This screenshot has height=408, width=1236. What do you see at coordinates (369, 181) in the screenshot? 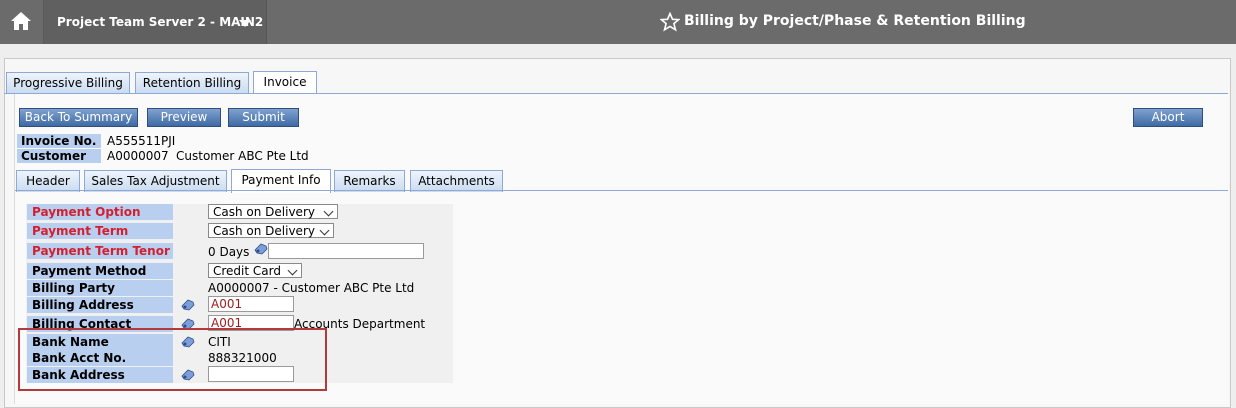
I see `tab-remarks: Remarks` at bounding box center [369, 181].